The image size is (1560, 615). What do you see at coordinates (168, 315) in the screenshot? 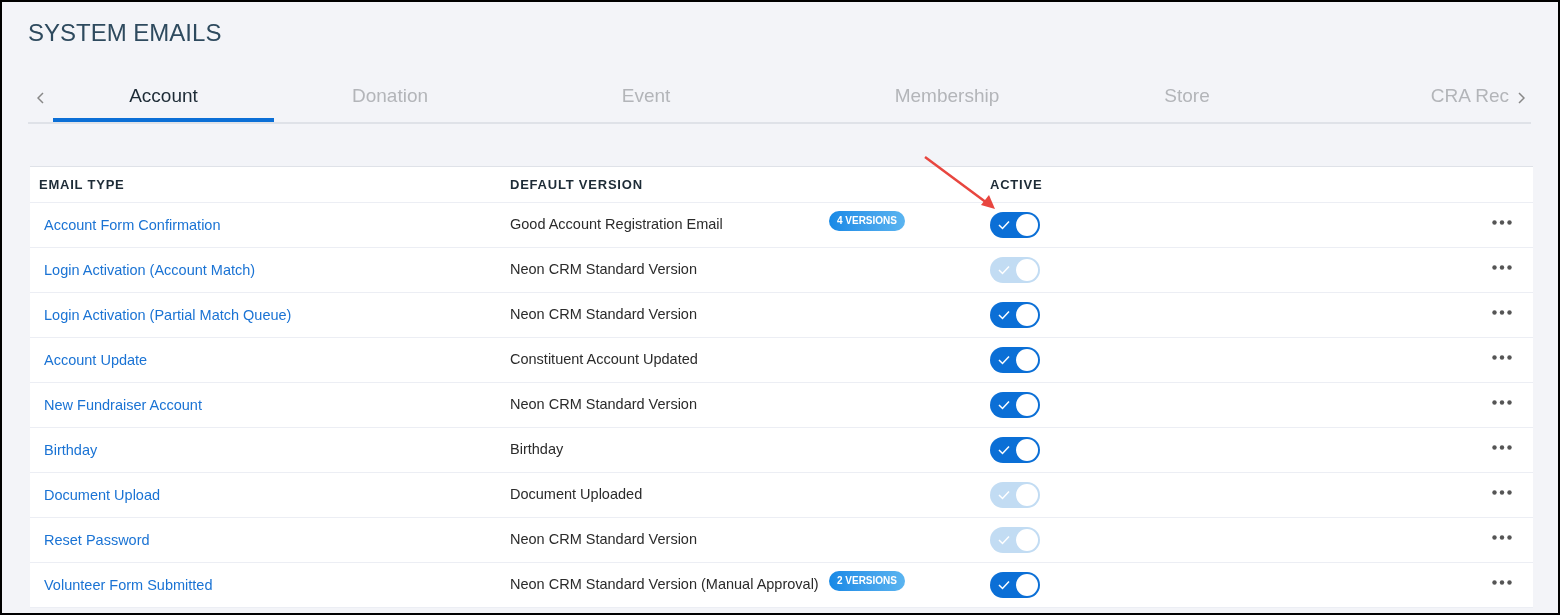
I see `email-type-link: Login Activation (Partial Match Queue)` at bounding box center [168, 315].